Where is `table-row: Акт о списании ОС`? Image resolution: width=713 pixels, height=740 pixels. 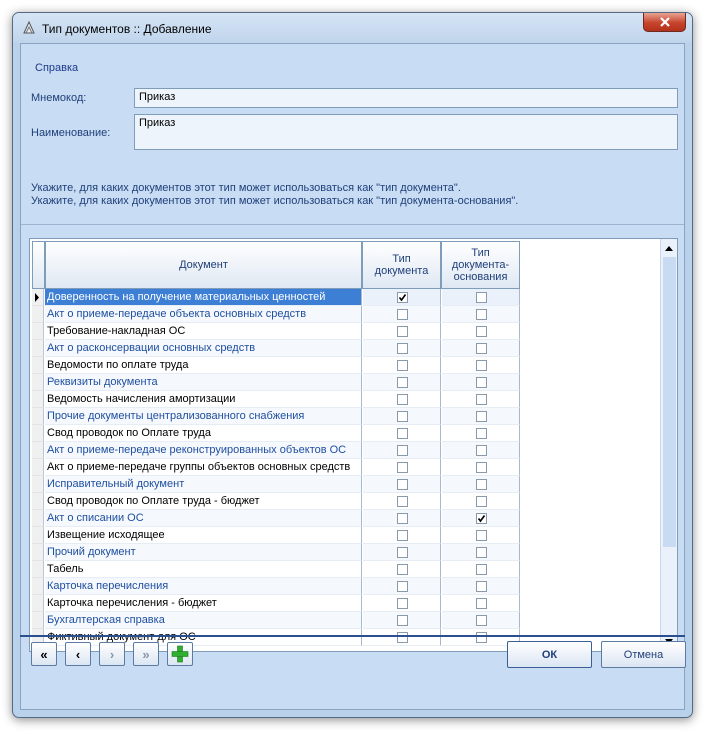 table-row: Акт о списании ОС is located at coordinates (347, 518).